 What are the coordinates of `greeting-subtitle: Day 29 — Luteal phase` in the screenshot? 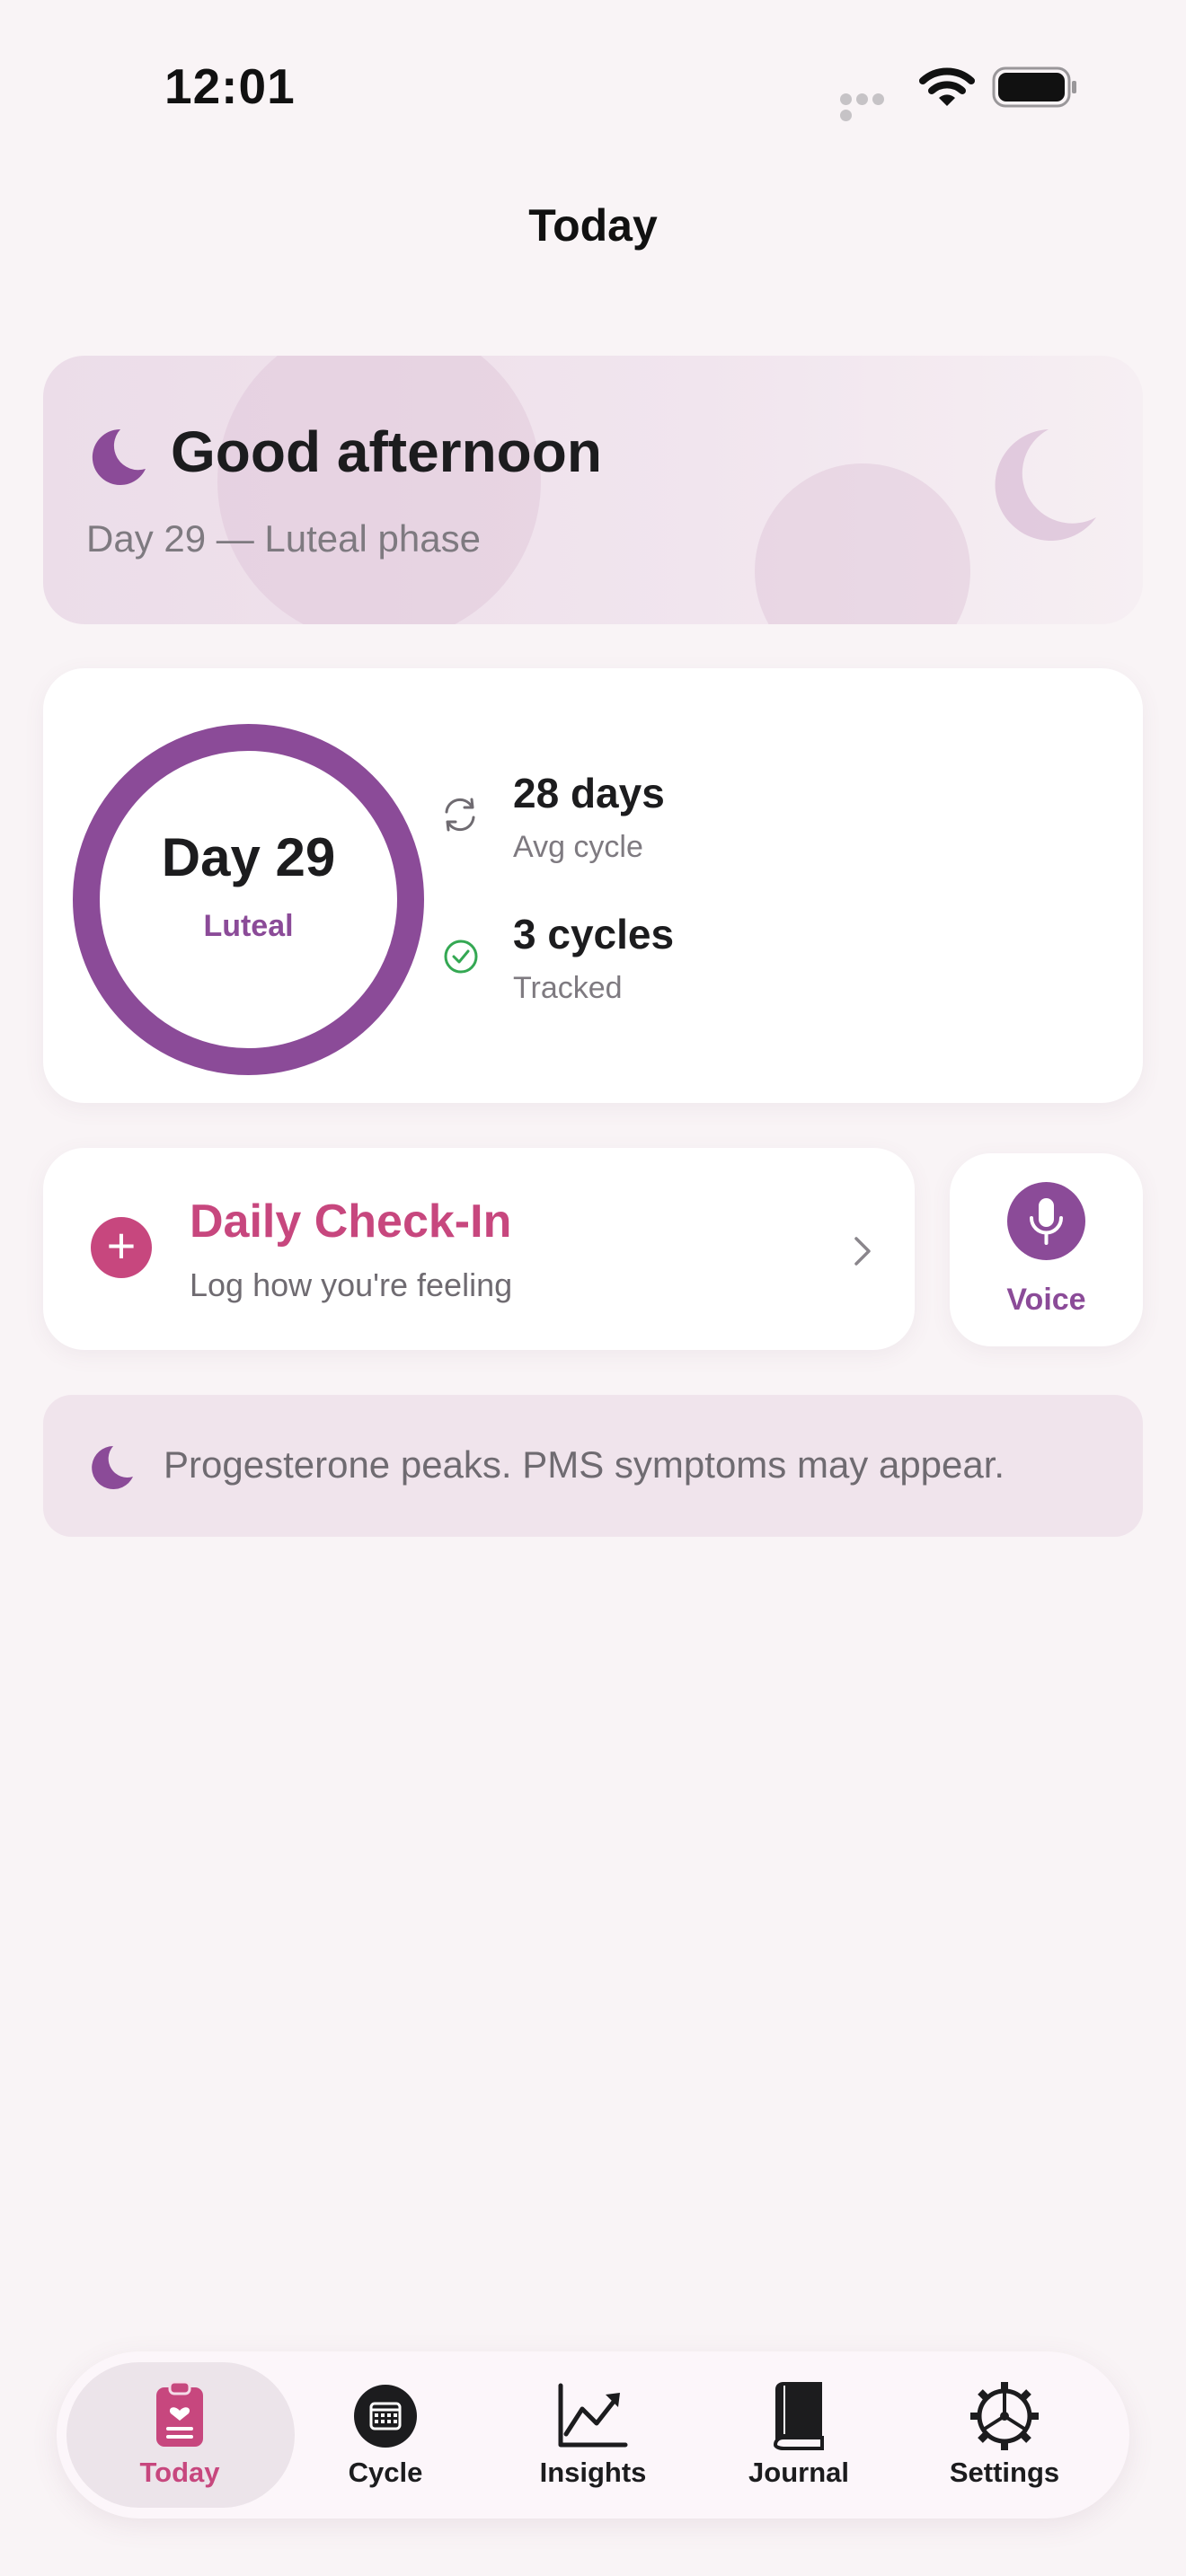 It's located at (283, 538).